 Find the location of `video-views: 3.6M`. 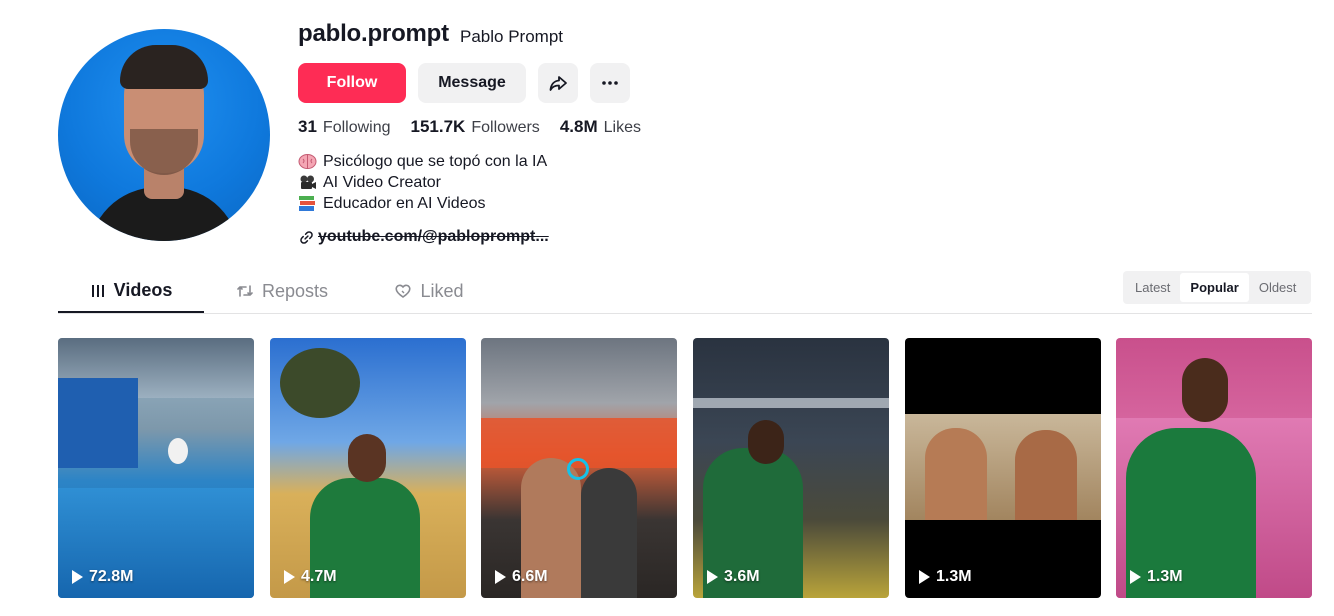

video-views: 3.6M is located at coordinates (733, 577).